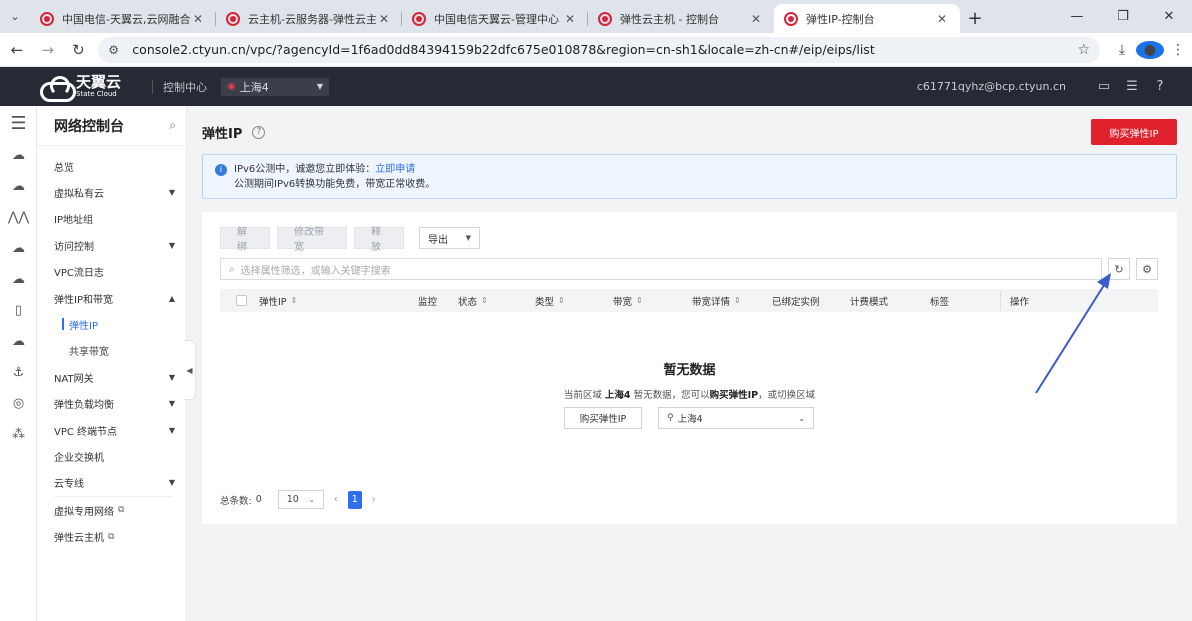 The height and width of the screenshot is (621, 1192). I want to click on browser-tab: 中国电信-天翼云,云网融合,安全 ✕, so click(123, 18).